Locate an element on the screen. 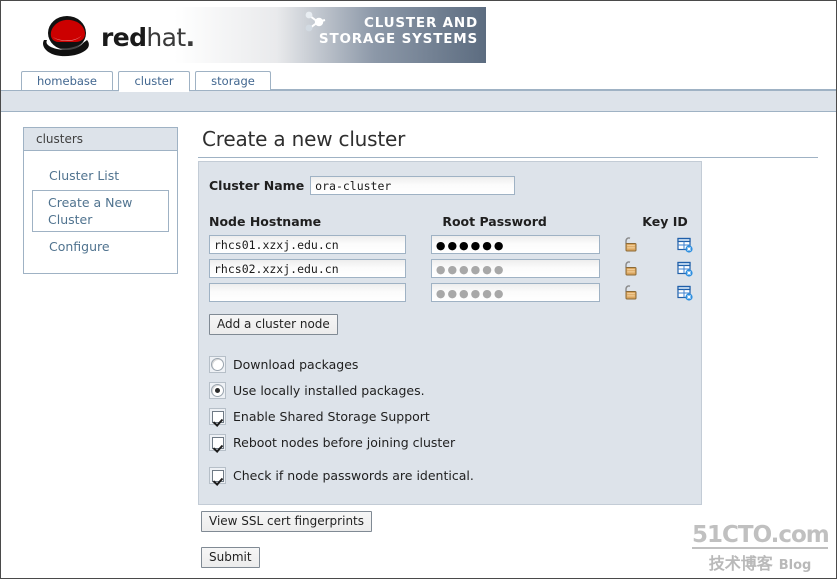 The image size is (837, 579). checkbox-check-passwords-box is located at coordinates (217, 475).